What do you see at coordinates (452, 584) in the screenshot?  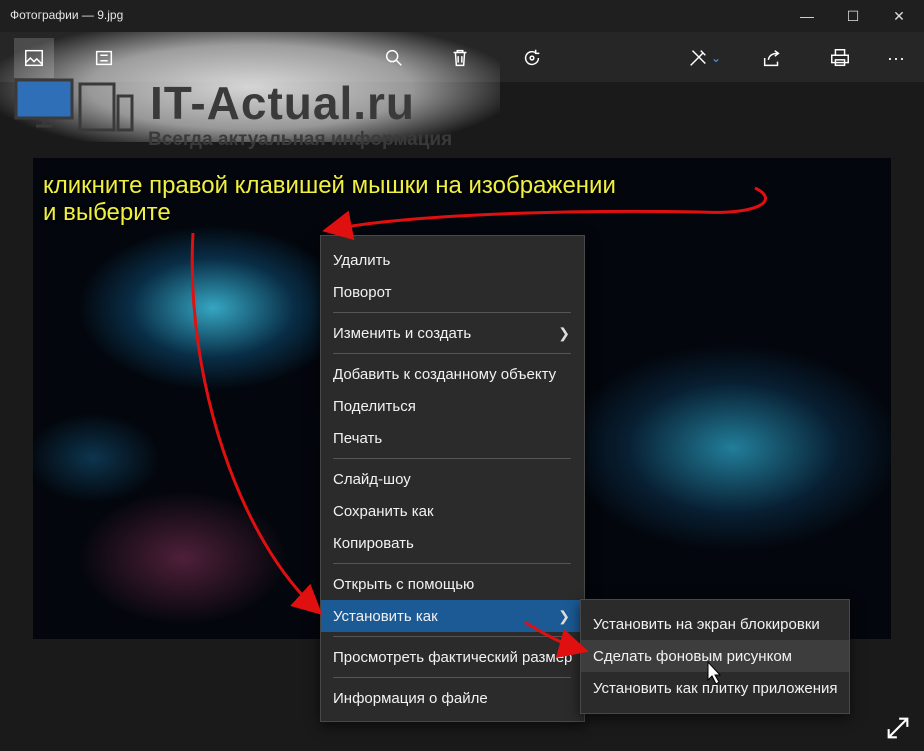 I see `menu-item-open-with: Открыть с помощью` at bounding box center [452, 584].